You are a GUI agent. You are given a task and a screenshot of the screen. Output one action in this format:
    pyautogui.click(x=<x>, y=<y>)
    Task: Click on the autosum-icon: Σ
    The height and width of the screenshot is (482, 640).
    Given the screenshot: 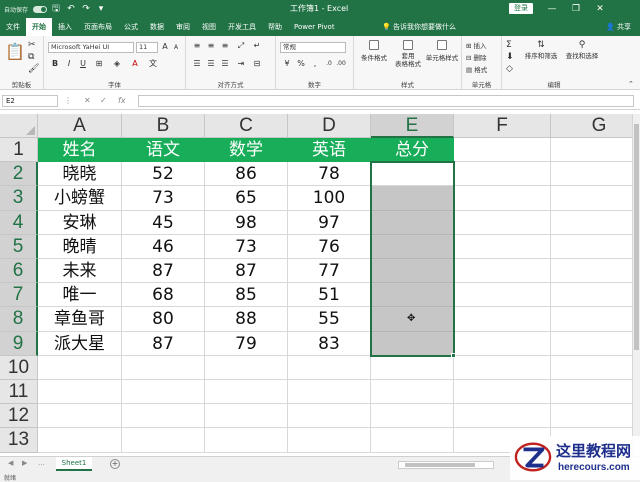 What is the action you would take?
    pyautogui.click(x=509, y=45)
    